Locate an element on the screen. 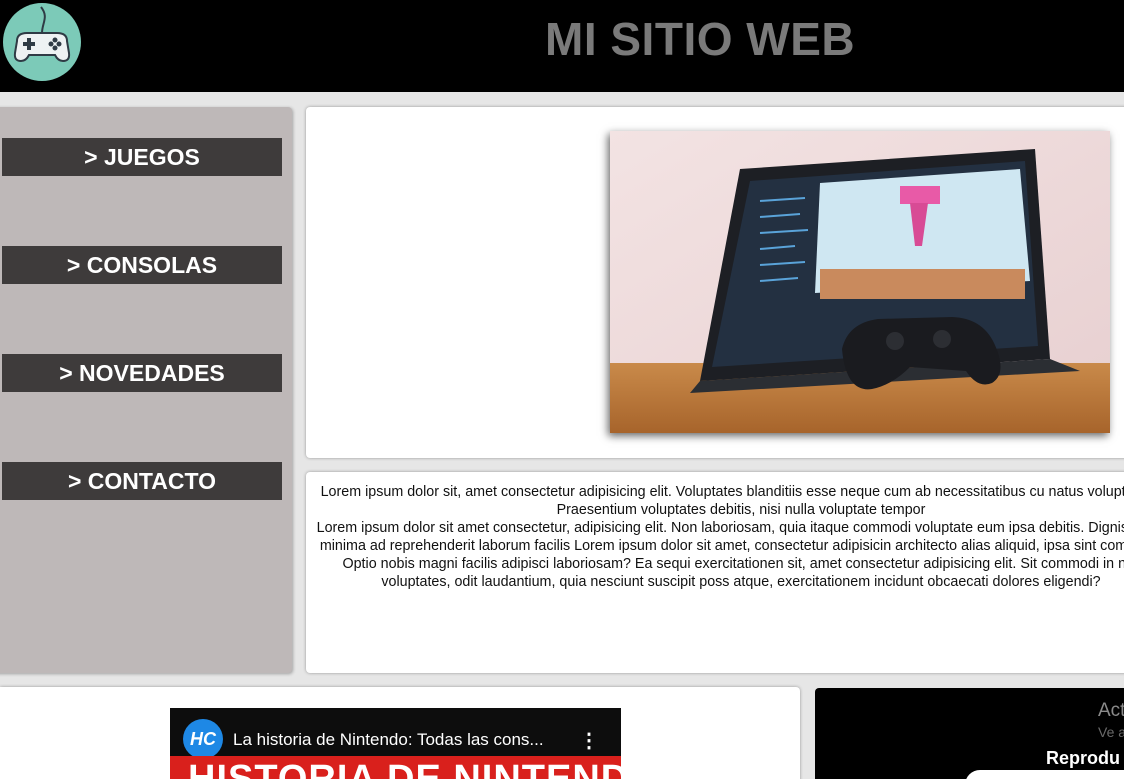 This screenshot has height=779, width=1124. play-button is located at coordinates (1044, 774).